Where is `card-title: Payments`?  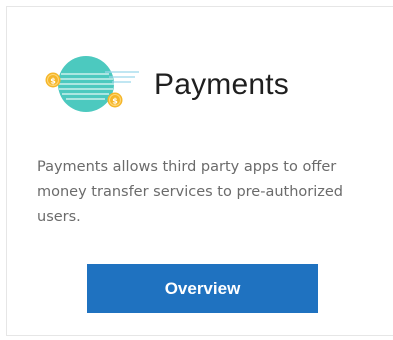
card-title: Payments is located at coordinates (221, 84).